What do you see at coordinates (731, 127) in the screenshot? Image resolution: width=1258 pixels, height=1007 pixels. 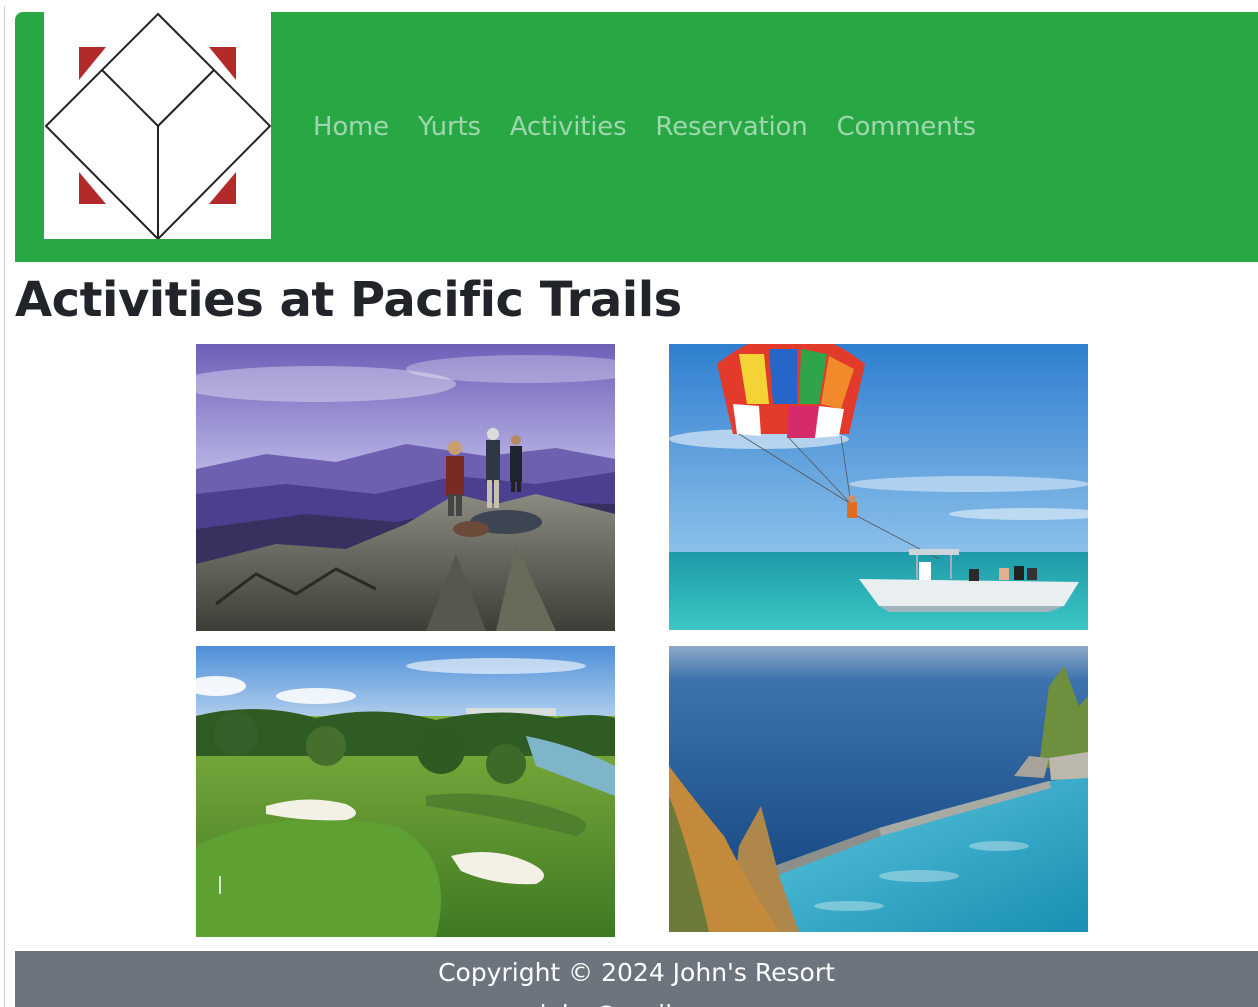 I see `nav-reservation: Reservation` at bounding box center [731, 127].